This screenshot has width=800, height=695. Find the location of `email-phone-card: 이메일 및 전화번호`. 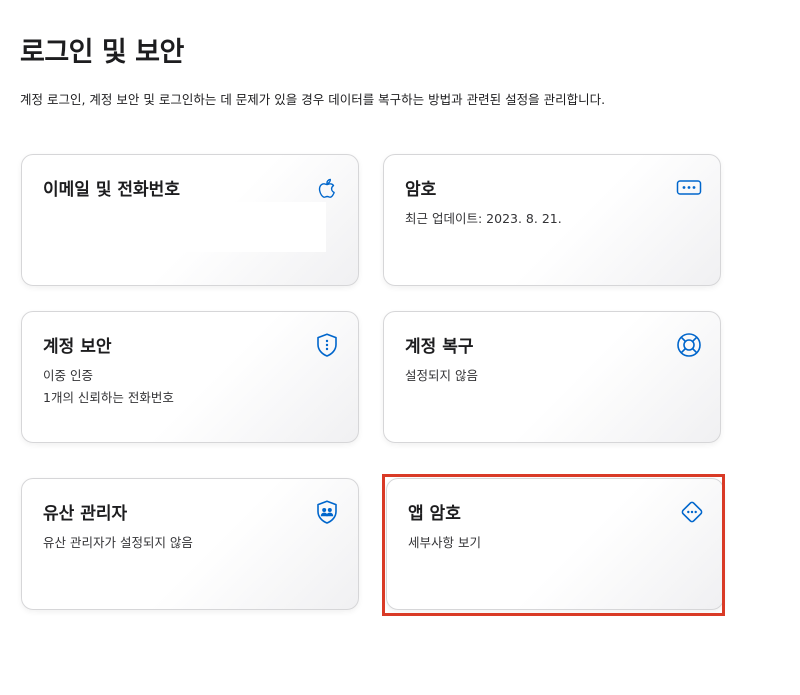

email-phone-card: 이메일 및 전화번호 is located at coordinates (190, 220).